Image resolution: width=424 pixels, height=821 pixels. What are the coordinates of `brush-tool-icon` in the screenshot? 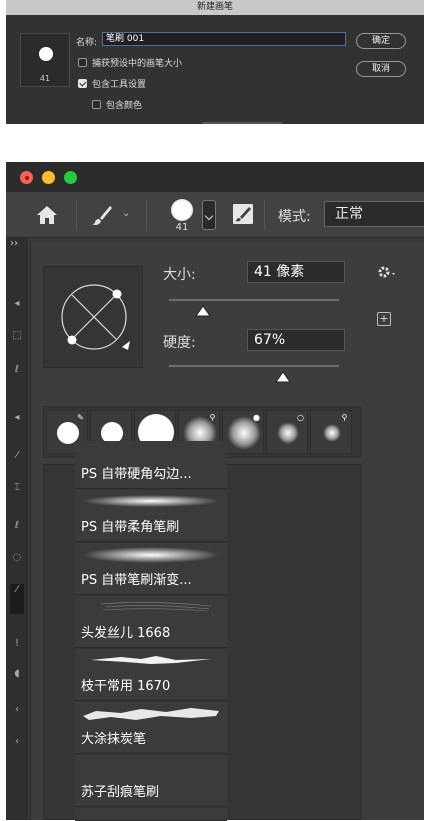 It's located at (102, 215).